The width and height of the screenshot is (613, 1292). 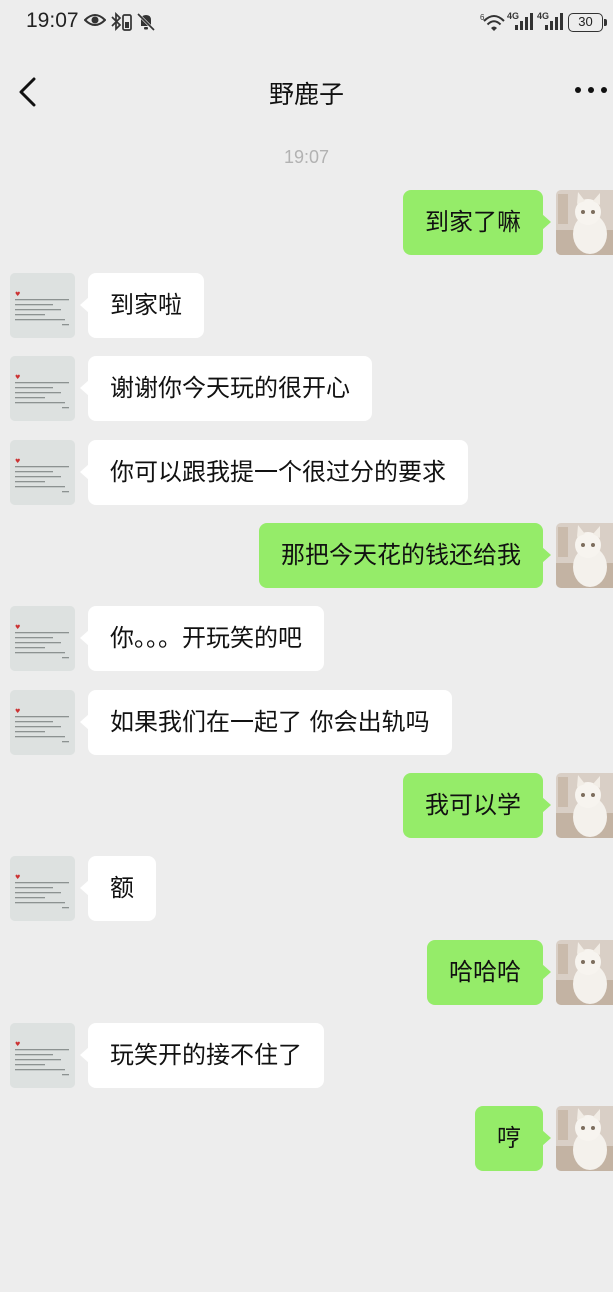 What do you see at coordinates (477, 805) in the screenshot?
I see `message-bubble-outgoing: 我可以学` at bounding box center [477, 805].